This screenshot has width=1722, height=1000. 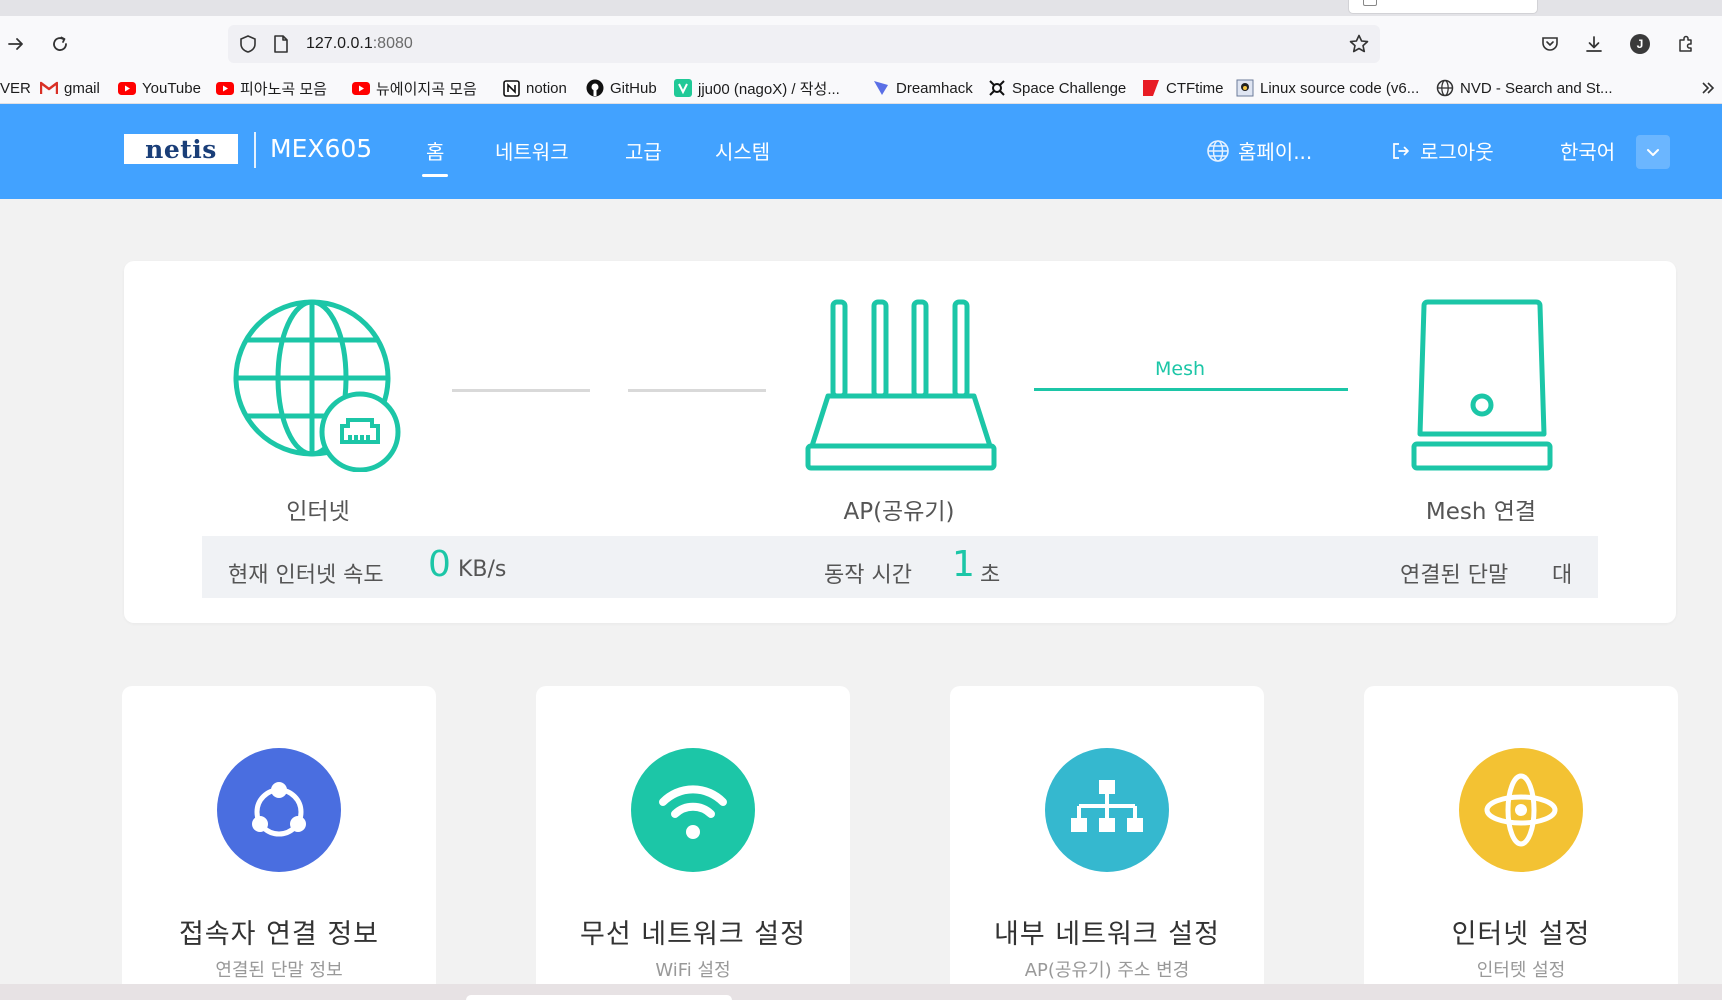 I want to click on card-title: 내부 네트워크 설정, so click(x=1107, y=934).